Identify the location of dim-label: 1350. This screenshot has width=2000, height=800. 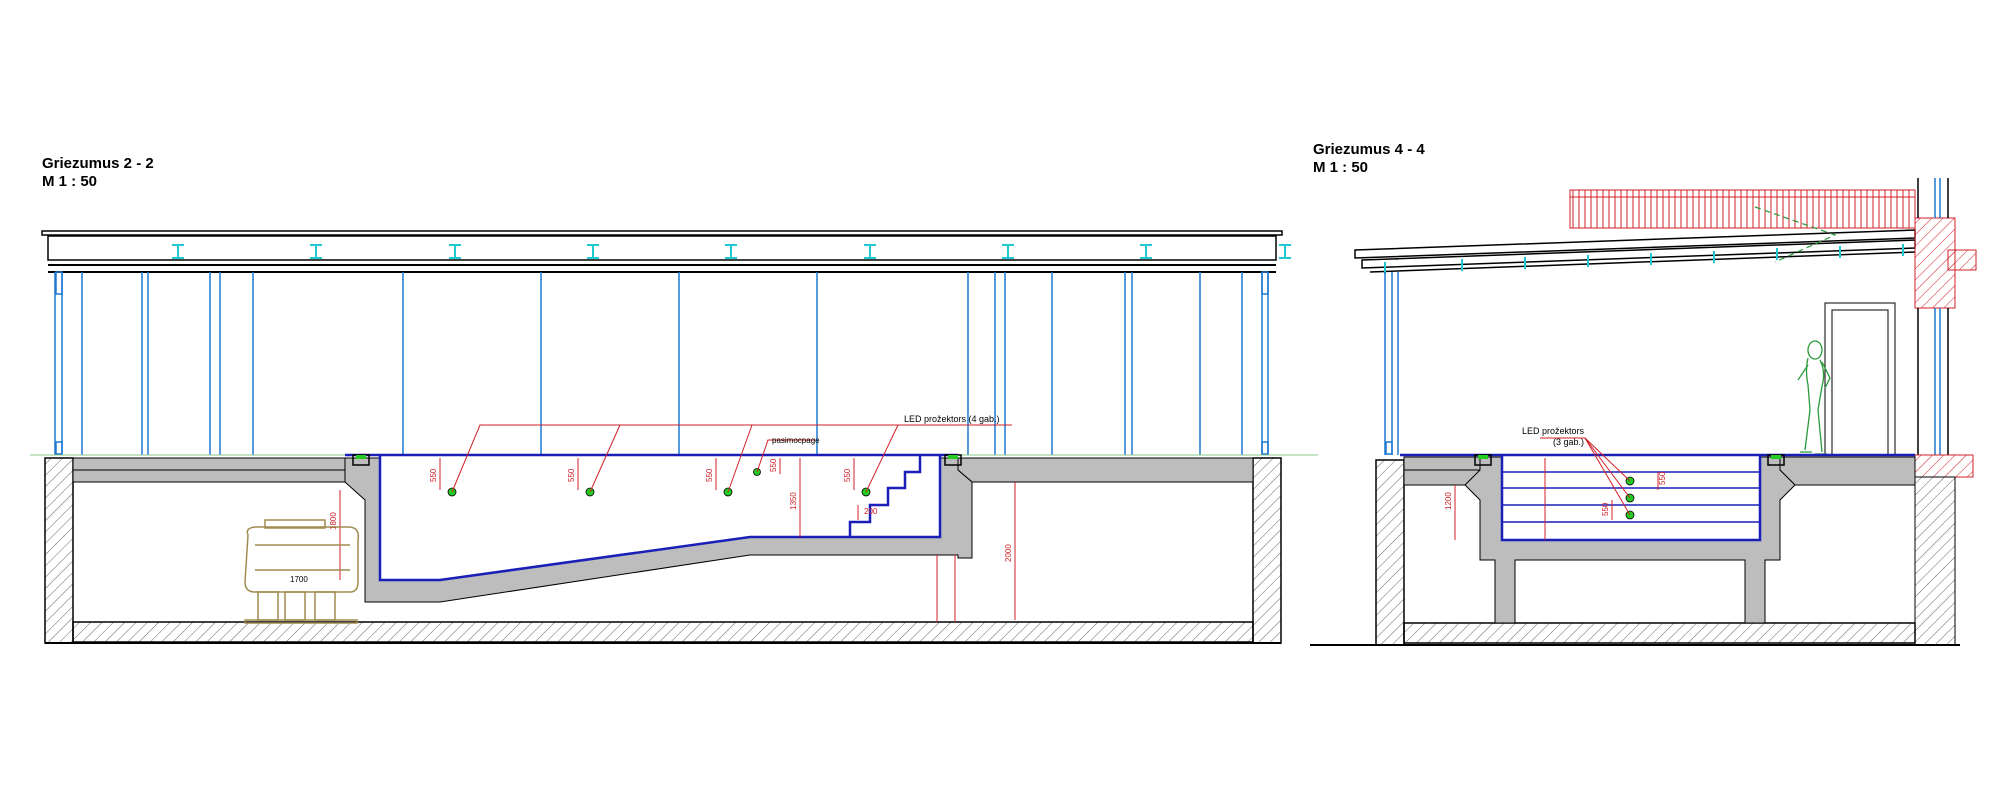
(793, 501).